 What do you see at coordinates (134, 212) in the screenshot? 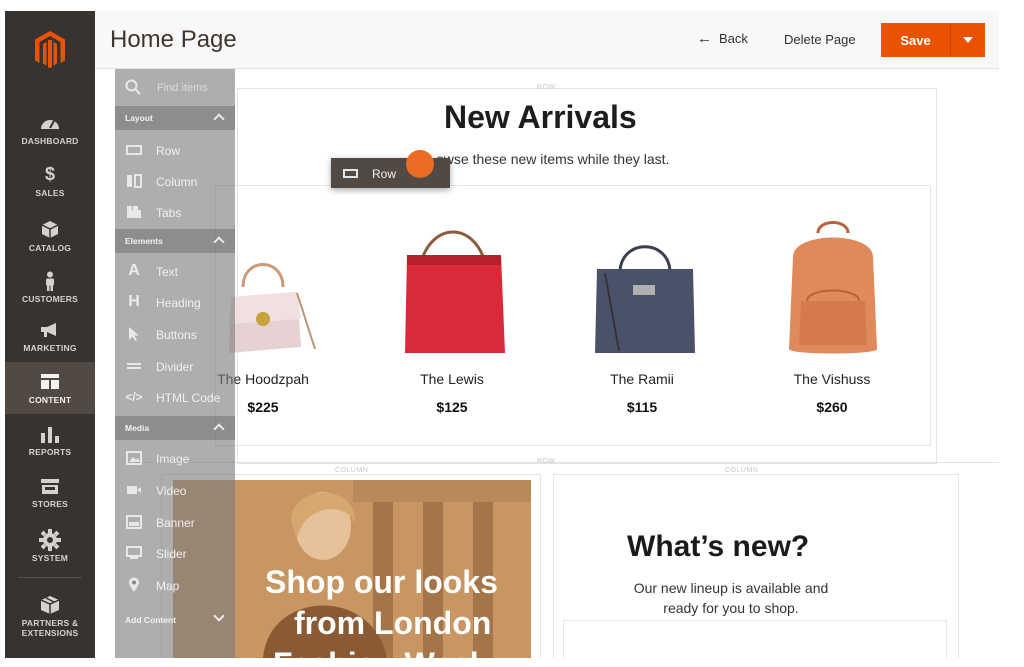
I see `tabs-icon` at bounding box center [134, 212].